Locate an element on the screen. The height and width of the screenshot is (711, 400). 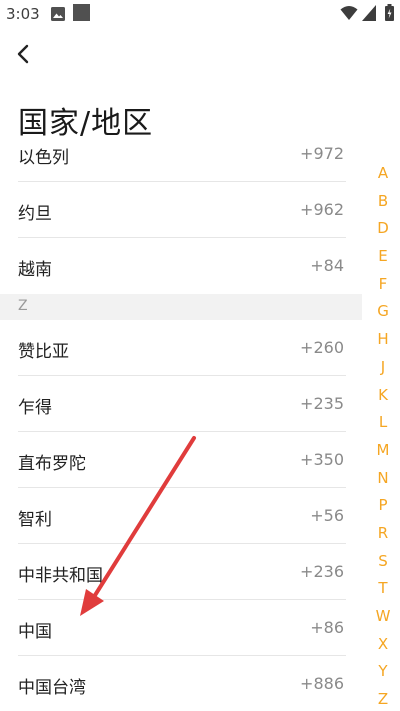
back-chevron-left-icon is located at coordinates (25, 54).